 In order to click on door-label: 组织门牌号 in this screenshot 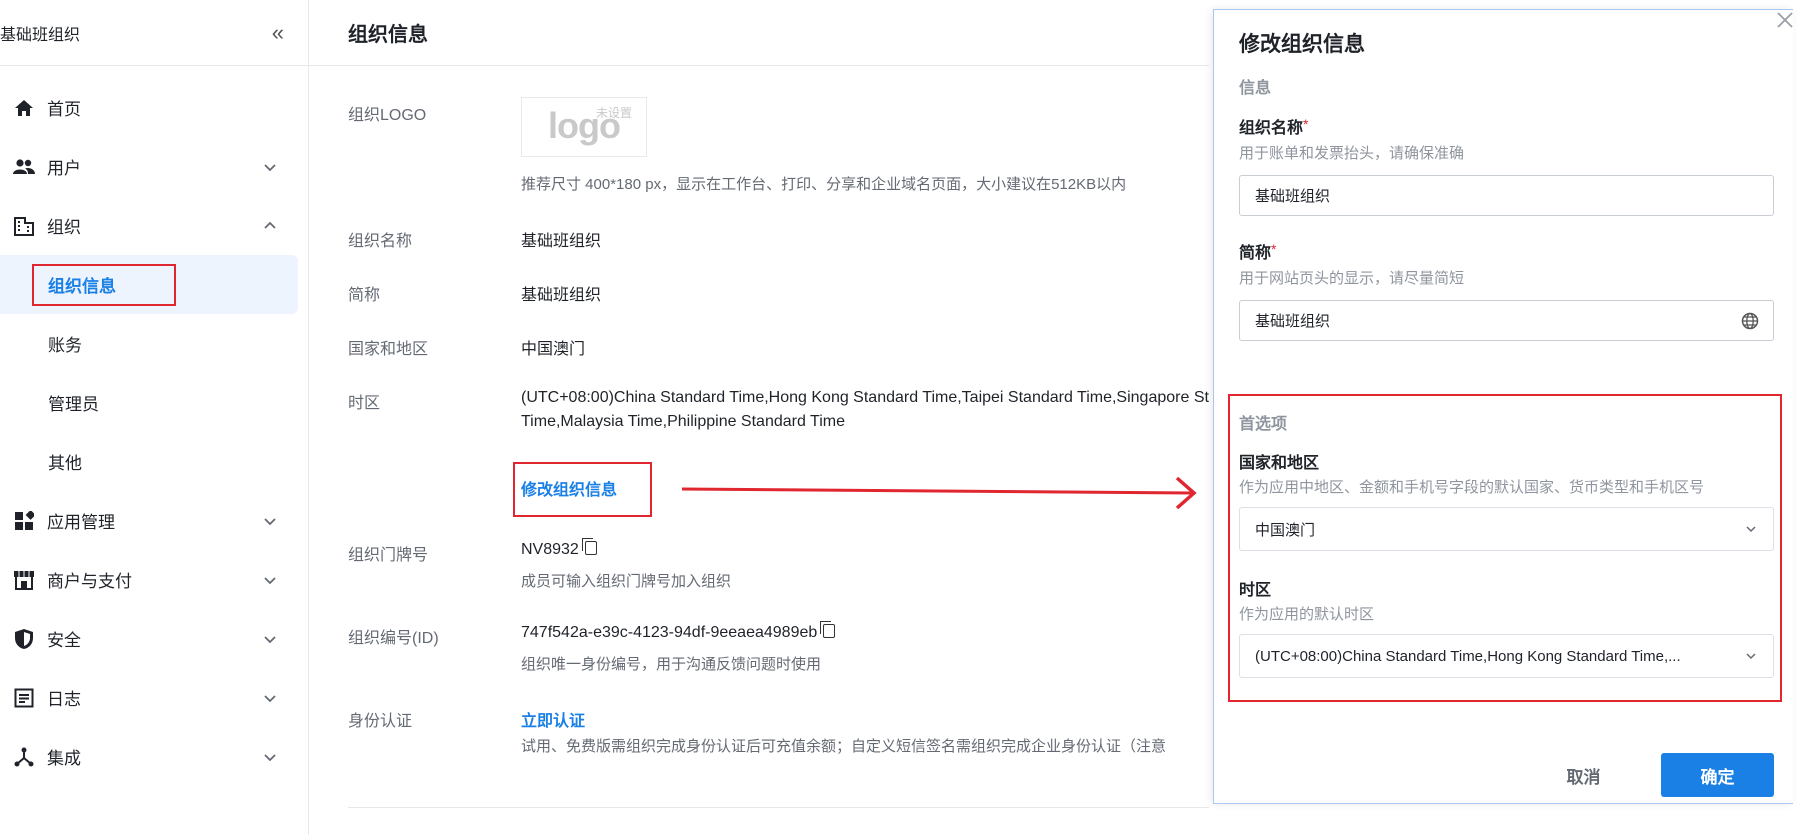, I will do `click(388, 555)`.